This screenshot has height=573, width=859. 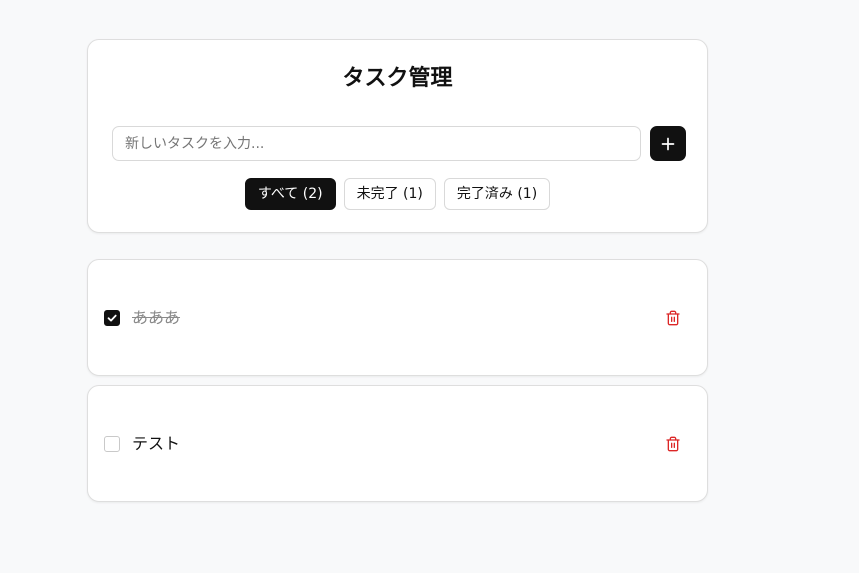 I want to click on add-task-button, so click(x=668, y=143).